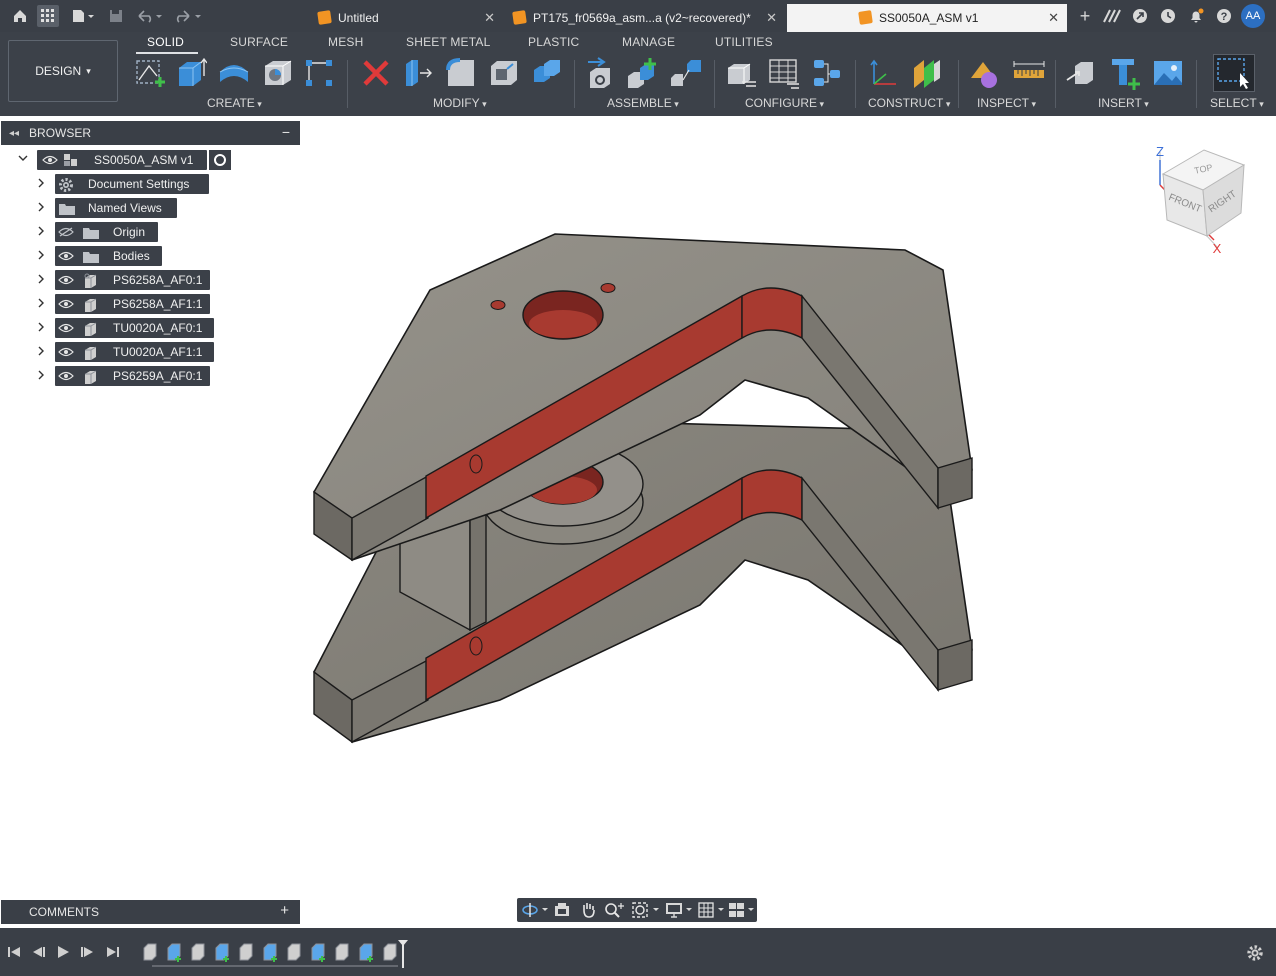 The image size is (1276, 976). What do you see at coordinates (116, 16) in the screenshot?
I see `save-icon` at bounding box center [116, 16].